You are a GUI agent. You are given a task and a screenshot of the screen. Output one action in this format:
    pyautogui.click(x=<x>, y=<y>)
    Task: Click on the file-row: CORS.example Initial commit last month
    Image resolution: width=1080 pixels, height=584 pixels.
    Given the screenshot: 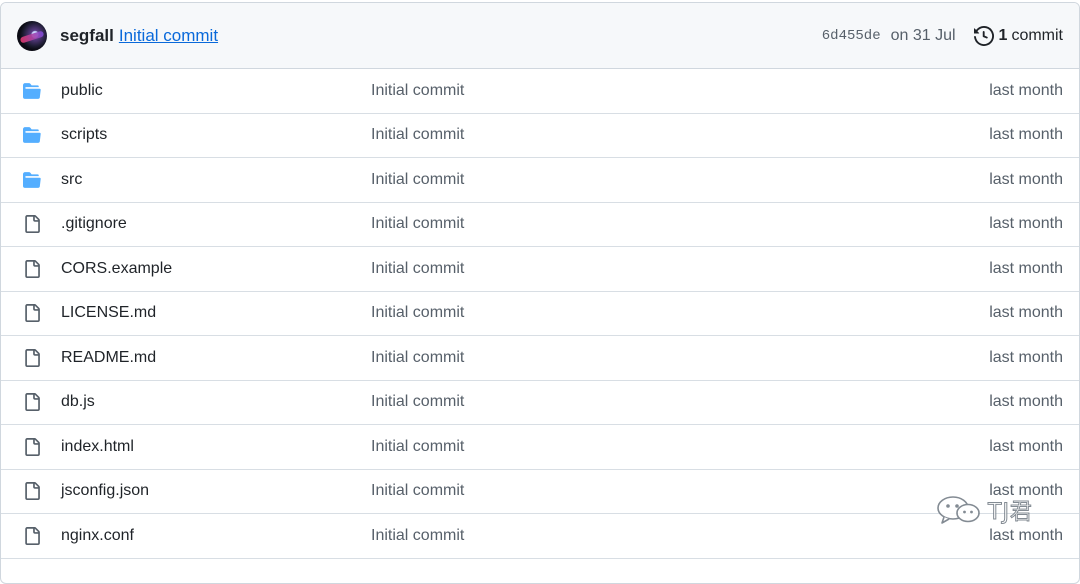 What is the action you would take?
    pyautogui.click(x=540, y=269)
    